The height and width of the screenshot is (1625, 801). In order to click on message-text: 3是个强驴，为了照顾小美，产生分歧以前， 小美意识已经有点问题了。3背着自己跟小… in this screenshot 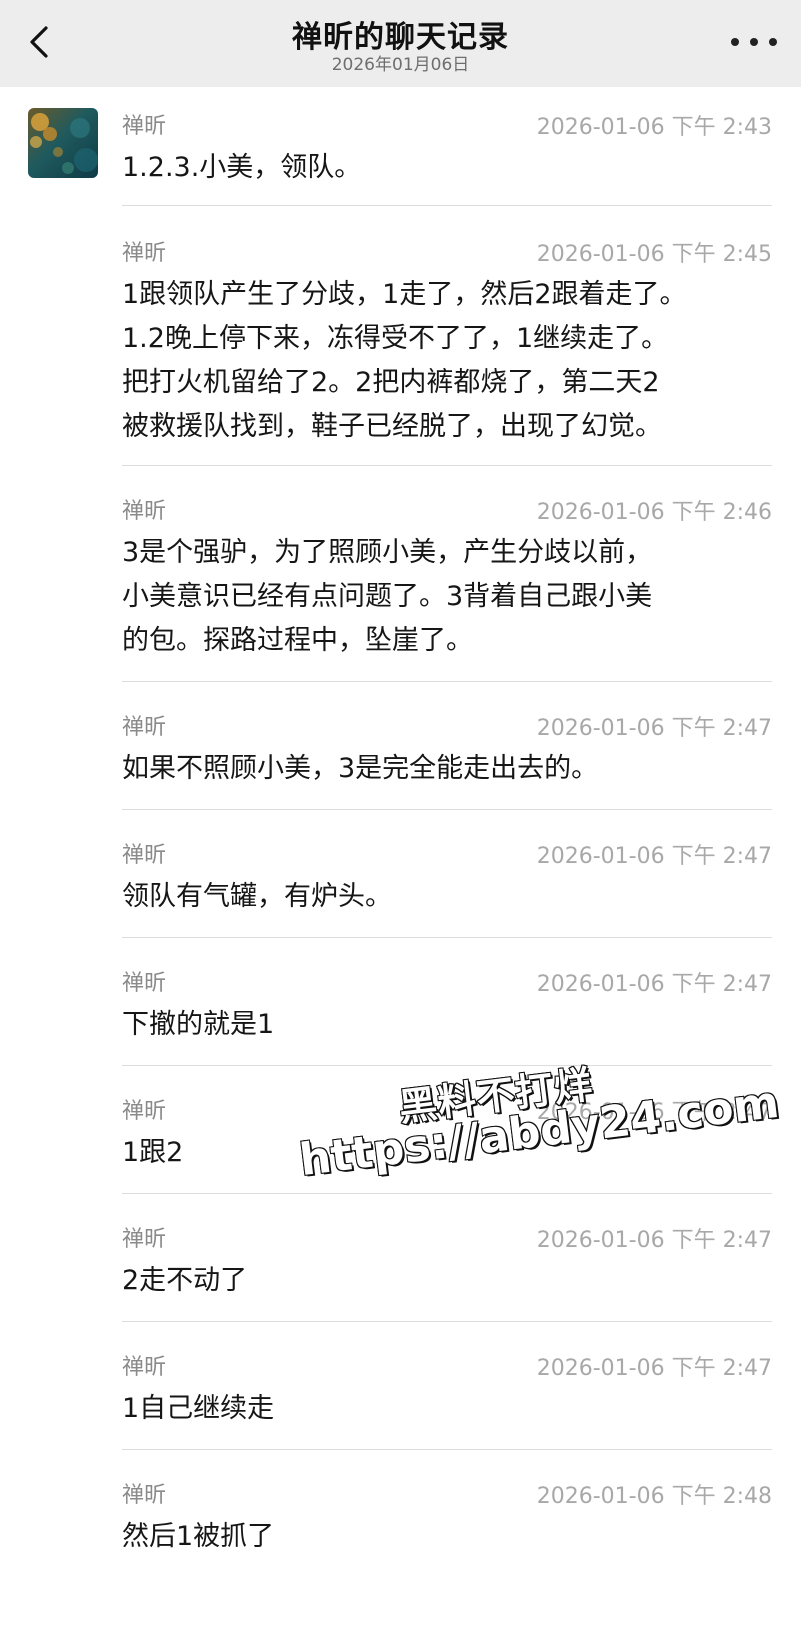, I will do `click(387, 596)`.